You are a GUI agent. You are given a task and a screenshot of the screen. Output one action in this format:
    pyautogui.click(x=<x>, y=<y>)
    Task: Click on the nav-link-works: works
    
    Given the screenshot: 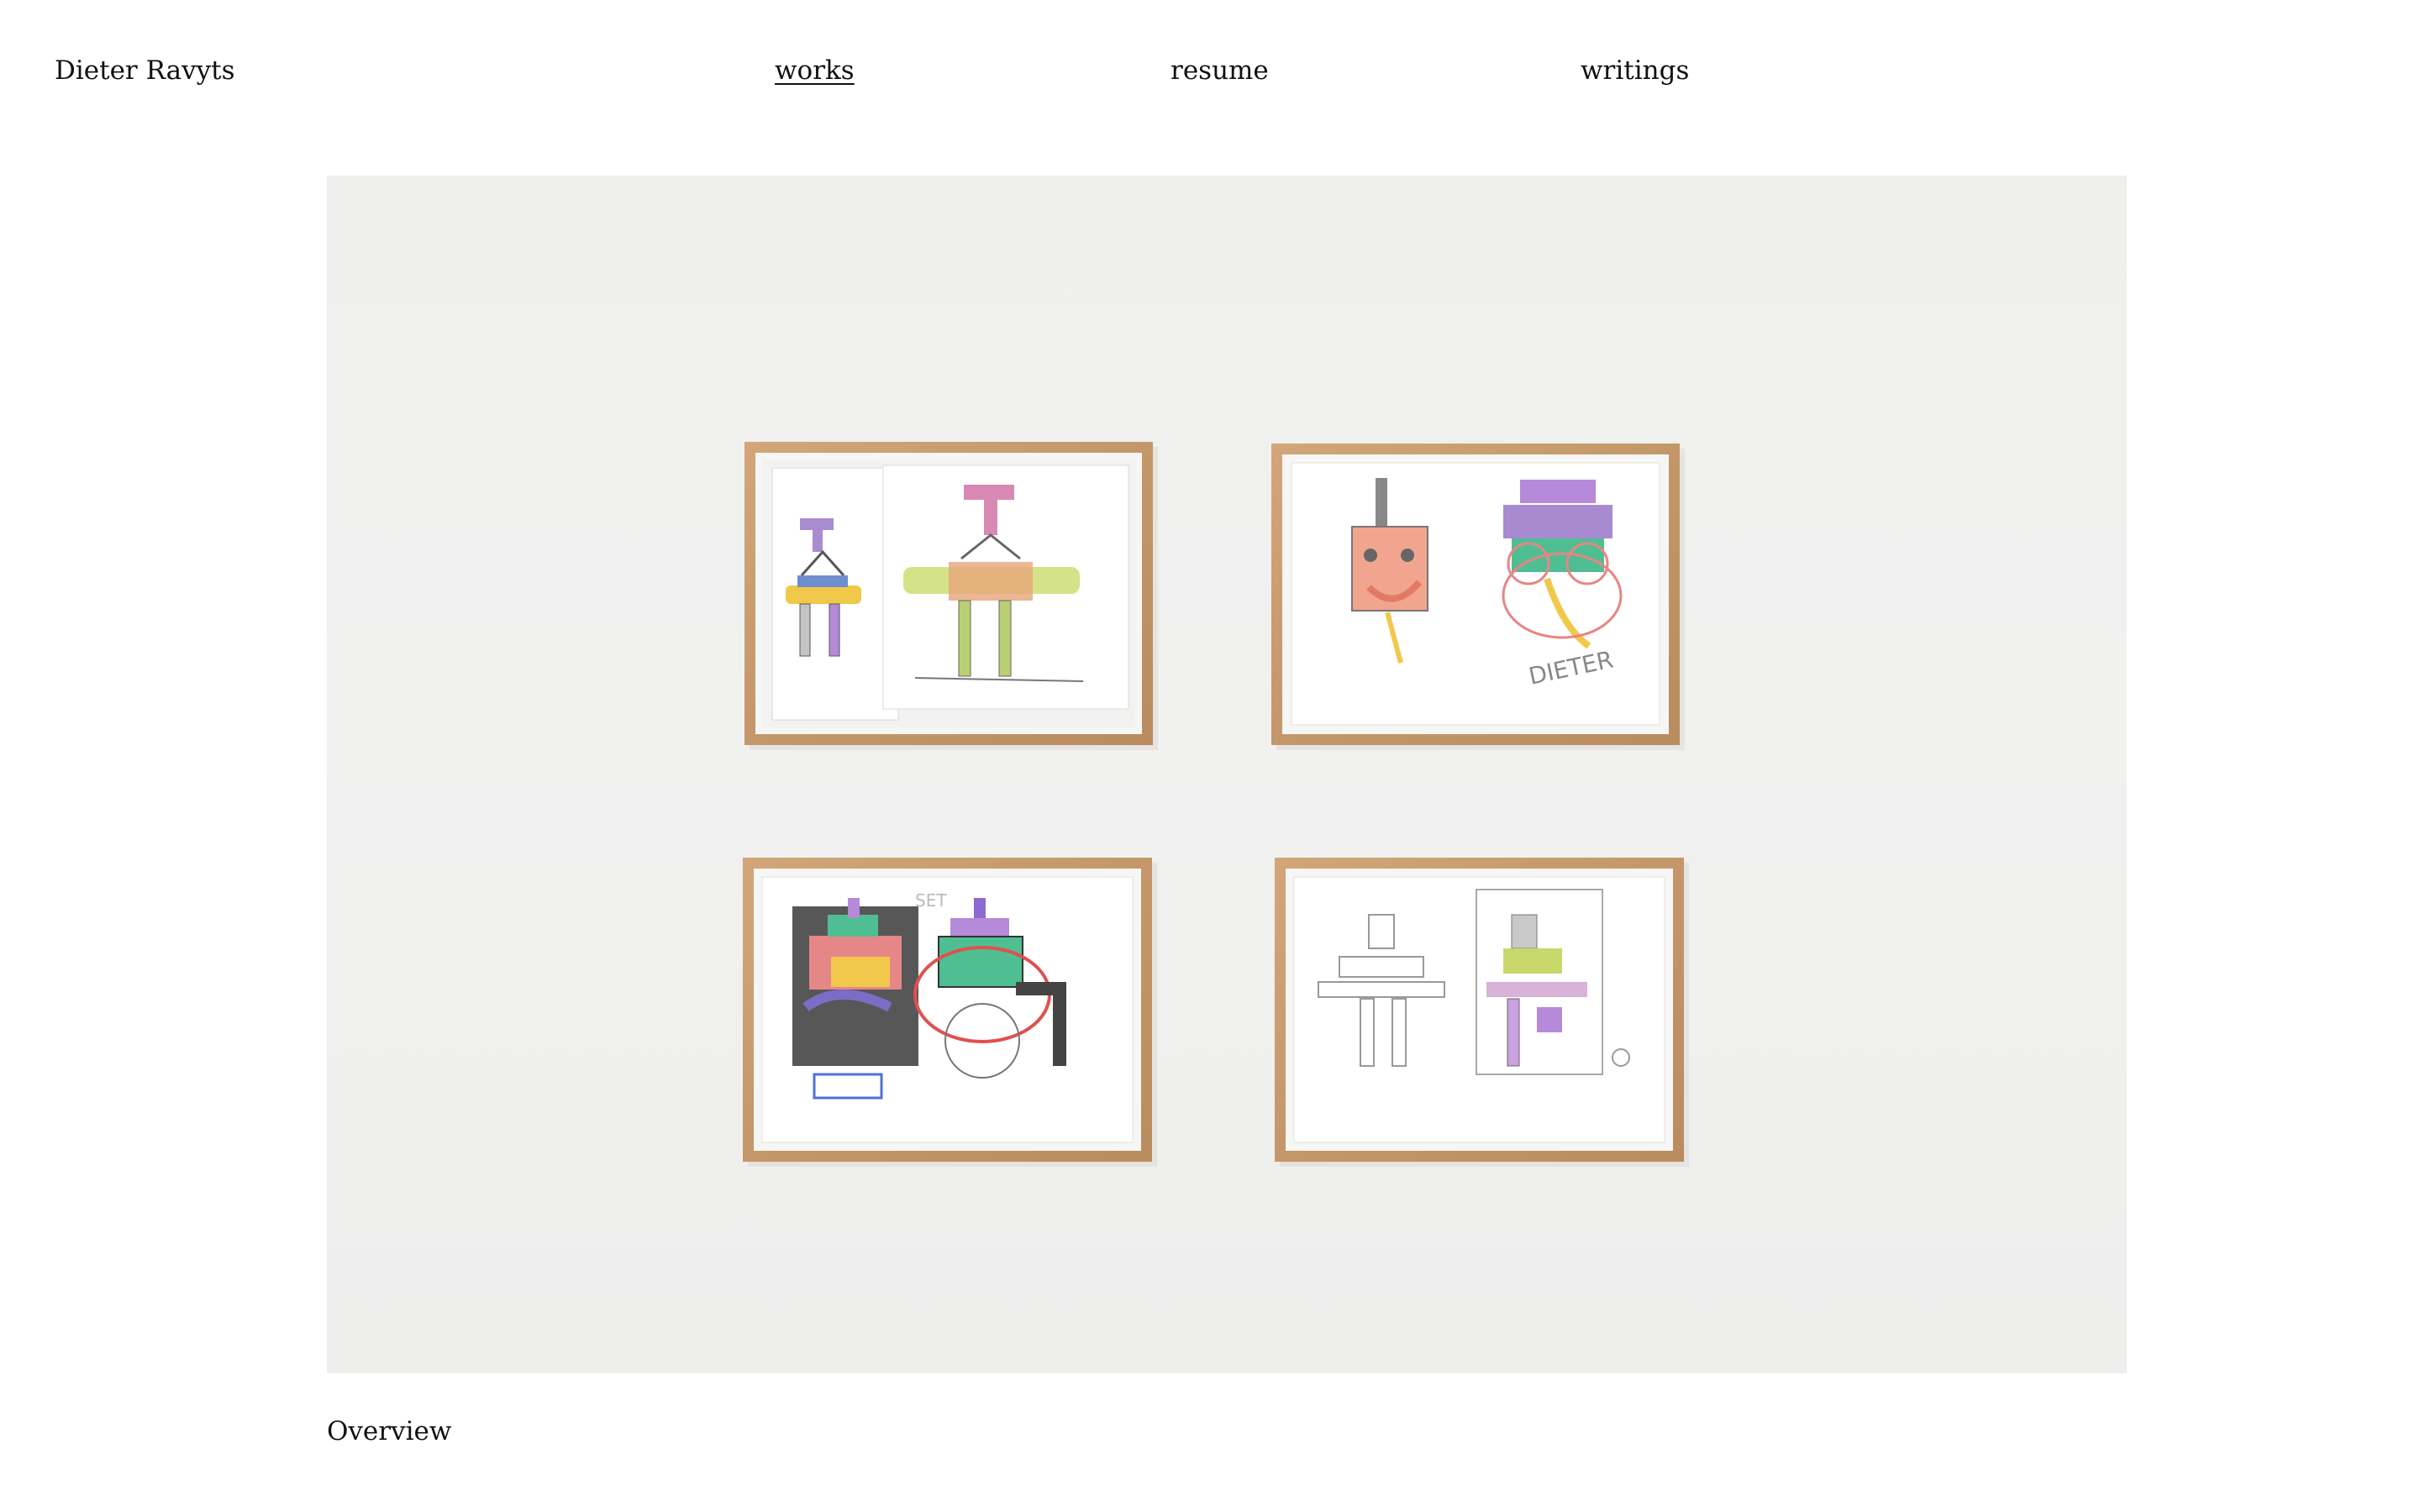 What is the action you would take?
    pyautogui.click(x=815, y=70)
    